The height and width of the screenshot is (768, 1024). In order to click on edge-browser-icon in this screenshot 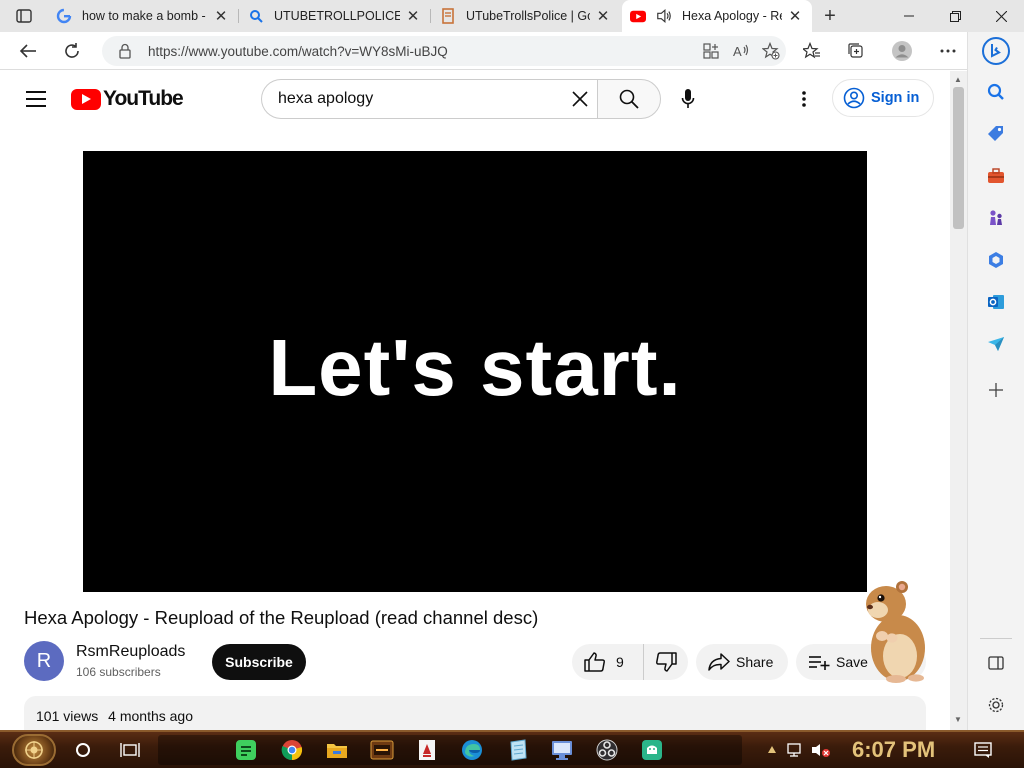, I will do `click(472, 750)`.